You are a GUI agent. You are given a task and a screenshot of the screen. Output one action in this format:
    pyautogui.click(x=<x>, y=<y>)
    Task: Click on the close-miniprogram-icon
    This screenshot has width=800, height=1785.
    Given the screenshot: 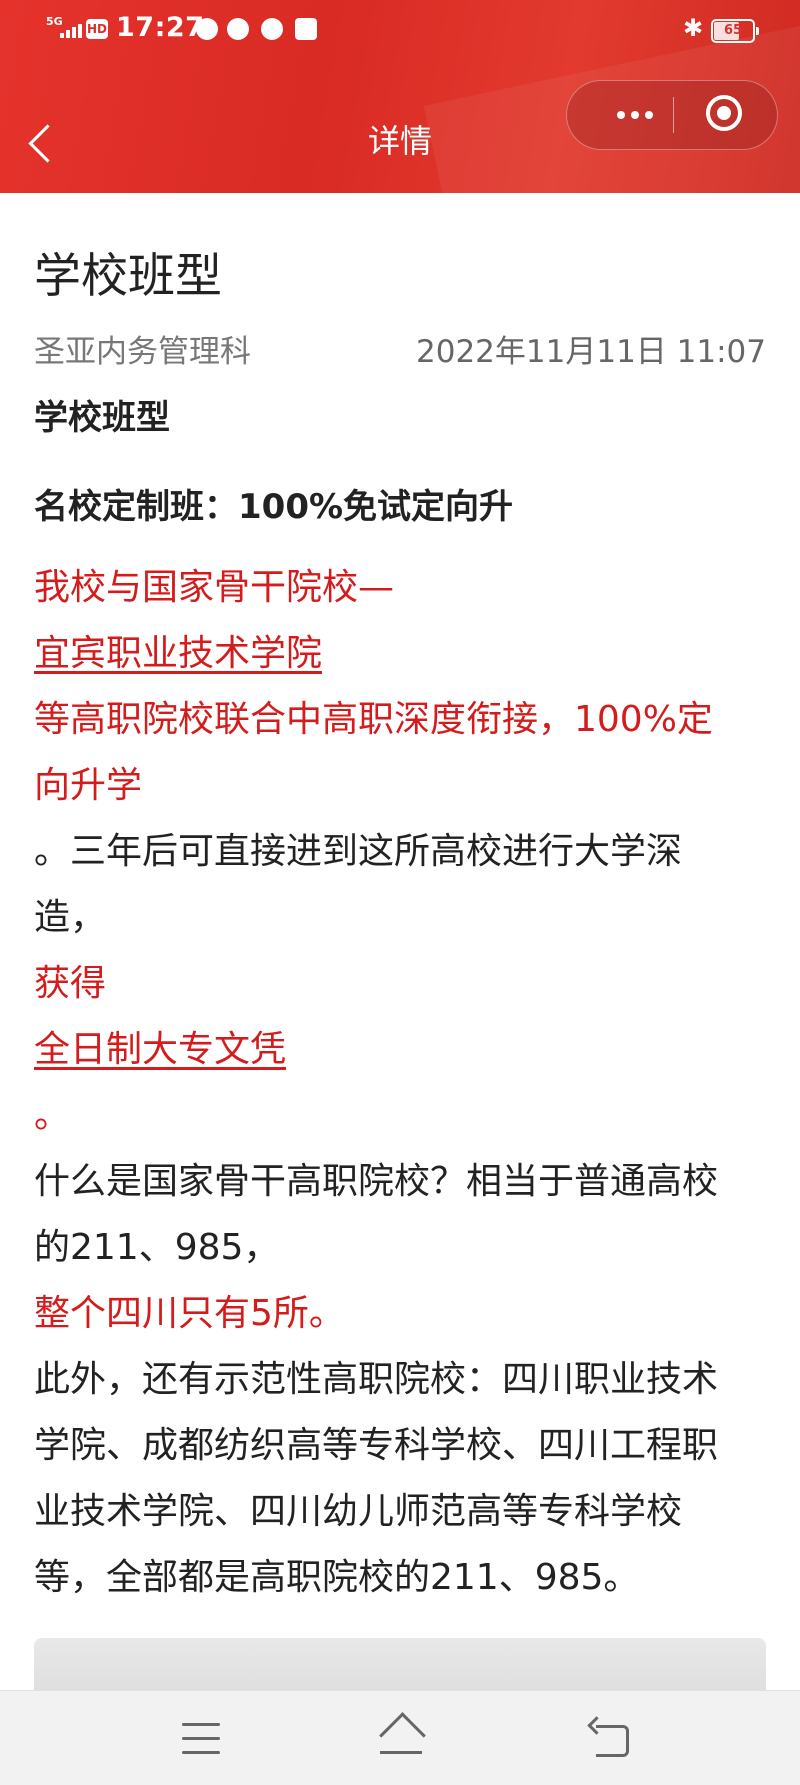 What is the action you would take?
    pyautogui.click(x=724, y=113)
    